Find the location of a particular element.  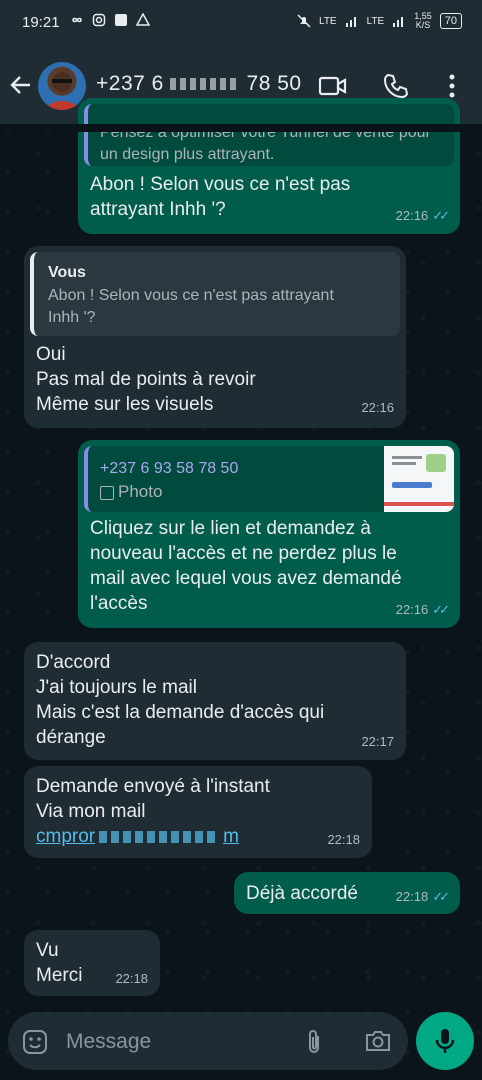

network-speed: 1,55 K/S is located at coordinates (423, 20).